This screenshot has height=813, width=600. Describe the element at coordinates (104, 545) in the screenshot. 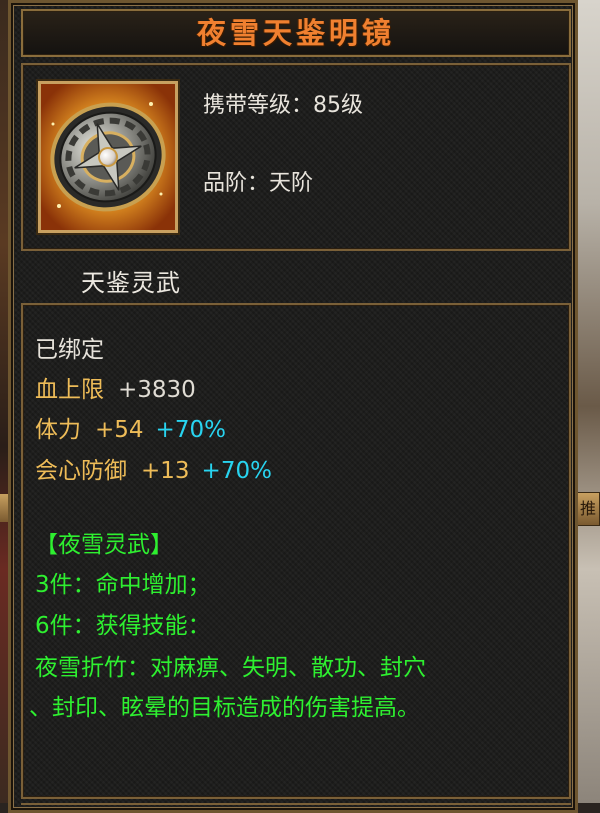

I see `set-bonus-title: 【夜雪灵武】` at that location.